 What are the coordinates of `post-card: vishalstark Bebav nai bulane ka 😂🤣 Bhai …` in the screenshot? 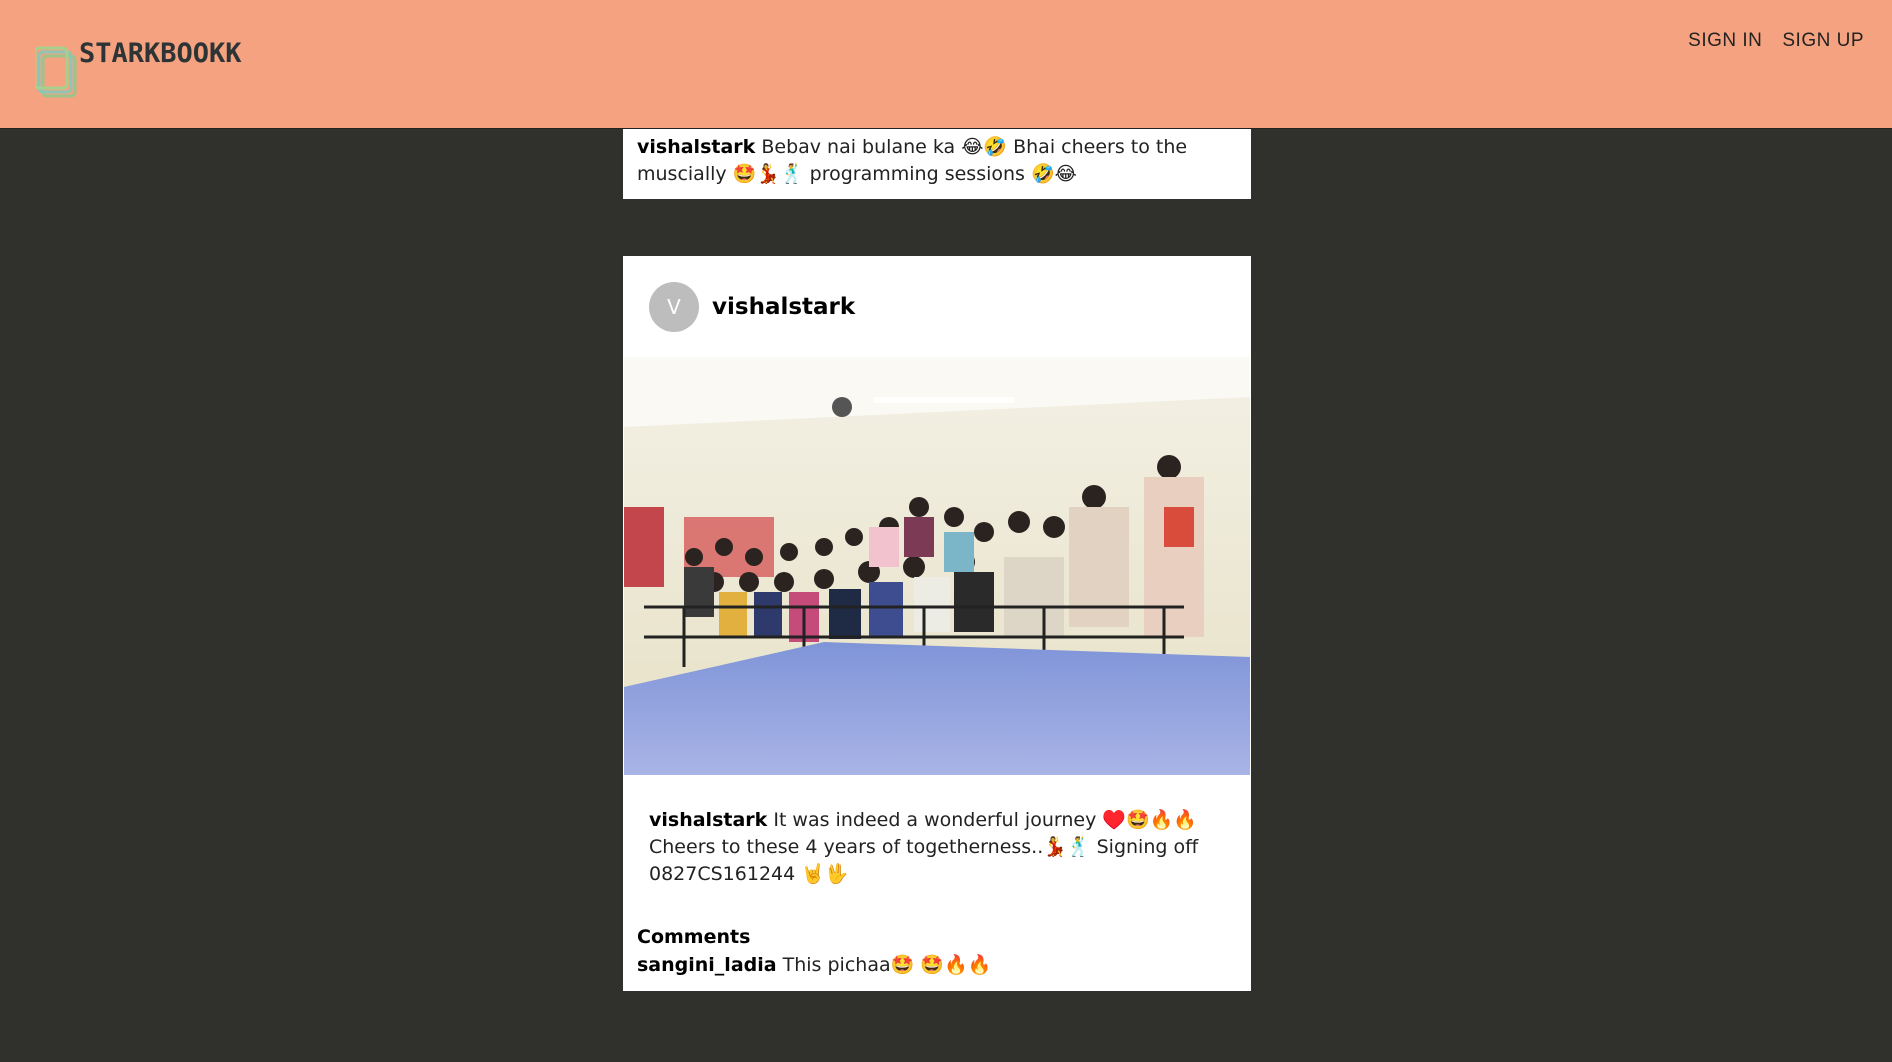 It's located at (937, 163).